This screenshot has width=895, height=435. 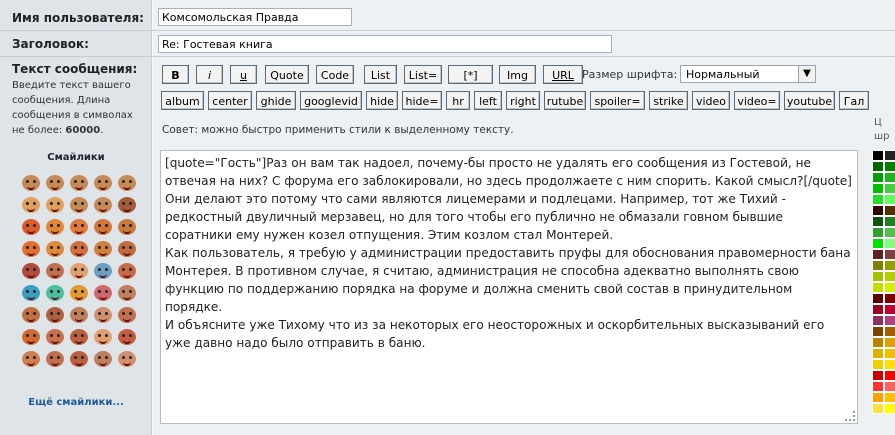 I want to click on format-button: List, so click(x=380, y=74).